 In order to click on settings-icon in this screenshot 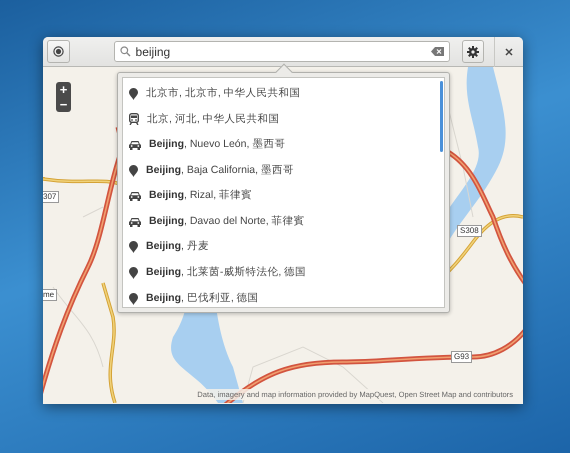, I will do `click(472, 52)`.